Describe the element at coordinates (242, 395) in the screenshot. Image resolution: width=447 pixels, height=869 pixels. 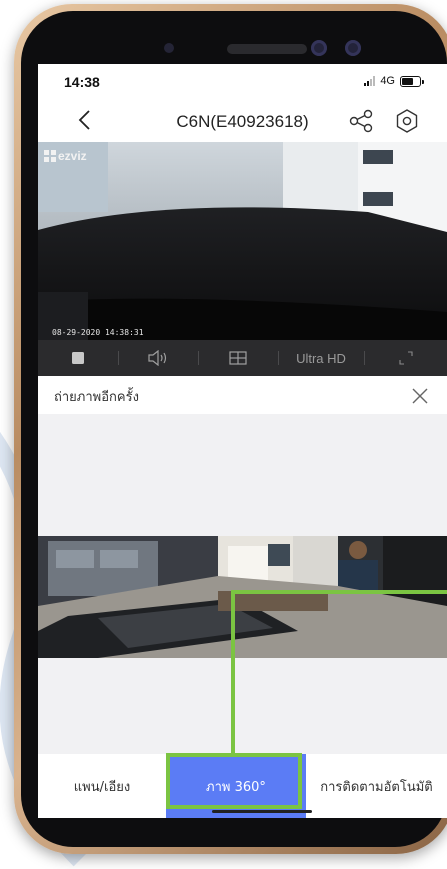
I see `capture-header: ถ่ายภาพอีกครั้ง` at that location.